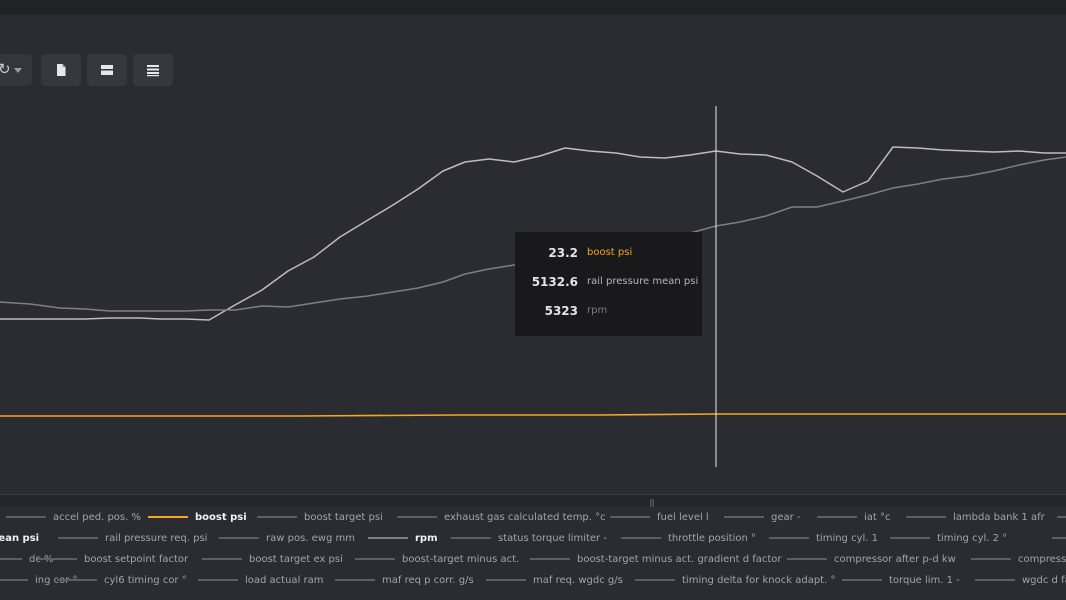  I want to click on legend-label: boost-target minus act., so click(461, 559).